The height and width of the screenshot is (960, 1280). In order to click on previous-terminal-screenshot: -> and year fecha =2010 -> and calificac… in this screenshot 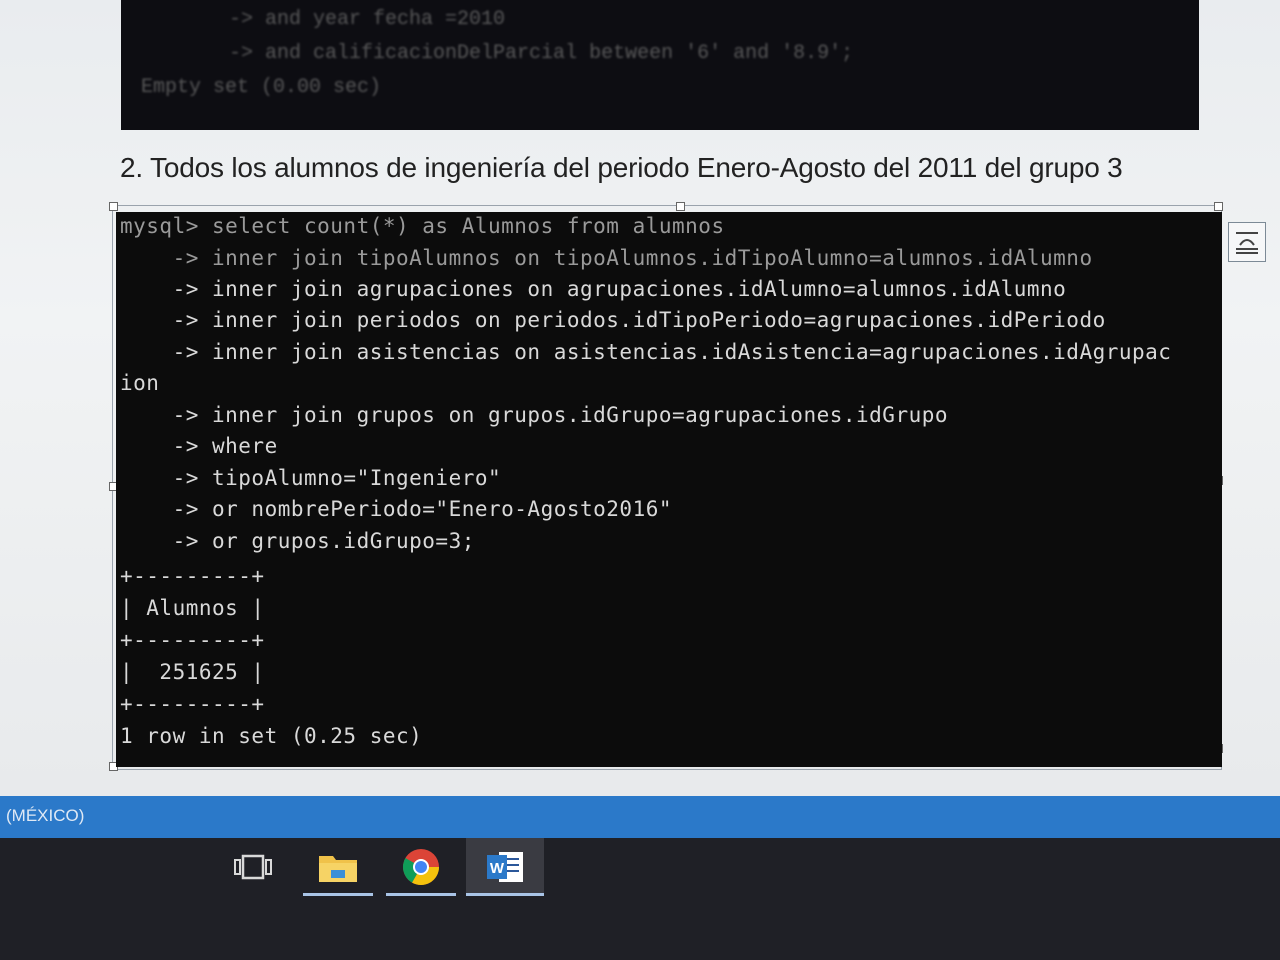, I will do `click(660, 65)`.